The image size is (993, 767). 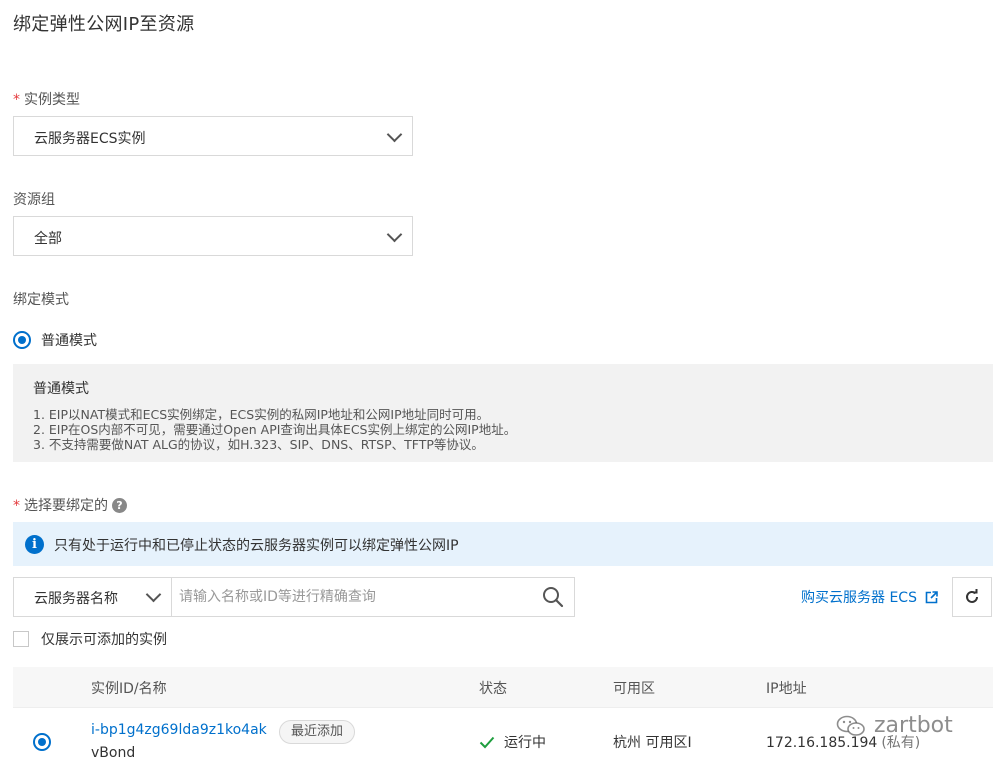 What do you see at coordinates (129, 689) in the screenshot?
I see `column-header-instance: 实例ID/名称` at bounding box center [129, 689].